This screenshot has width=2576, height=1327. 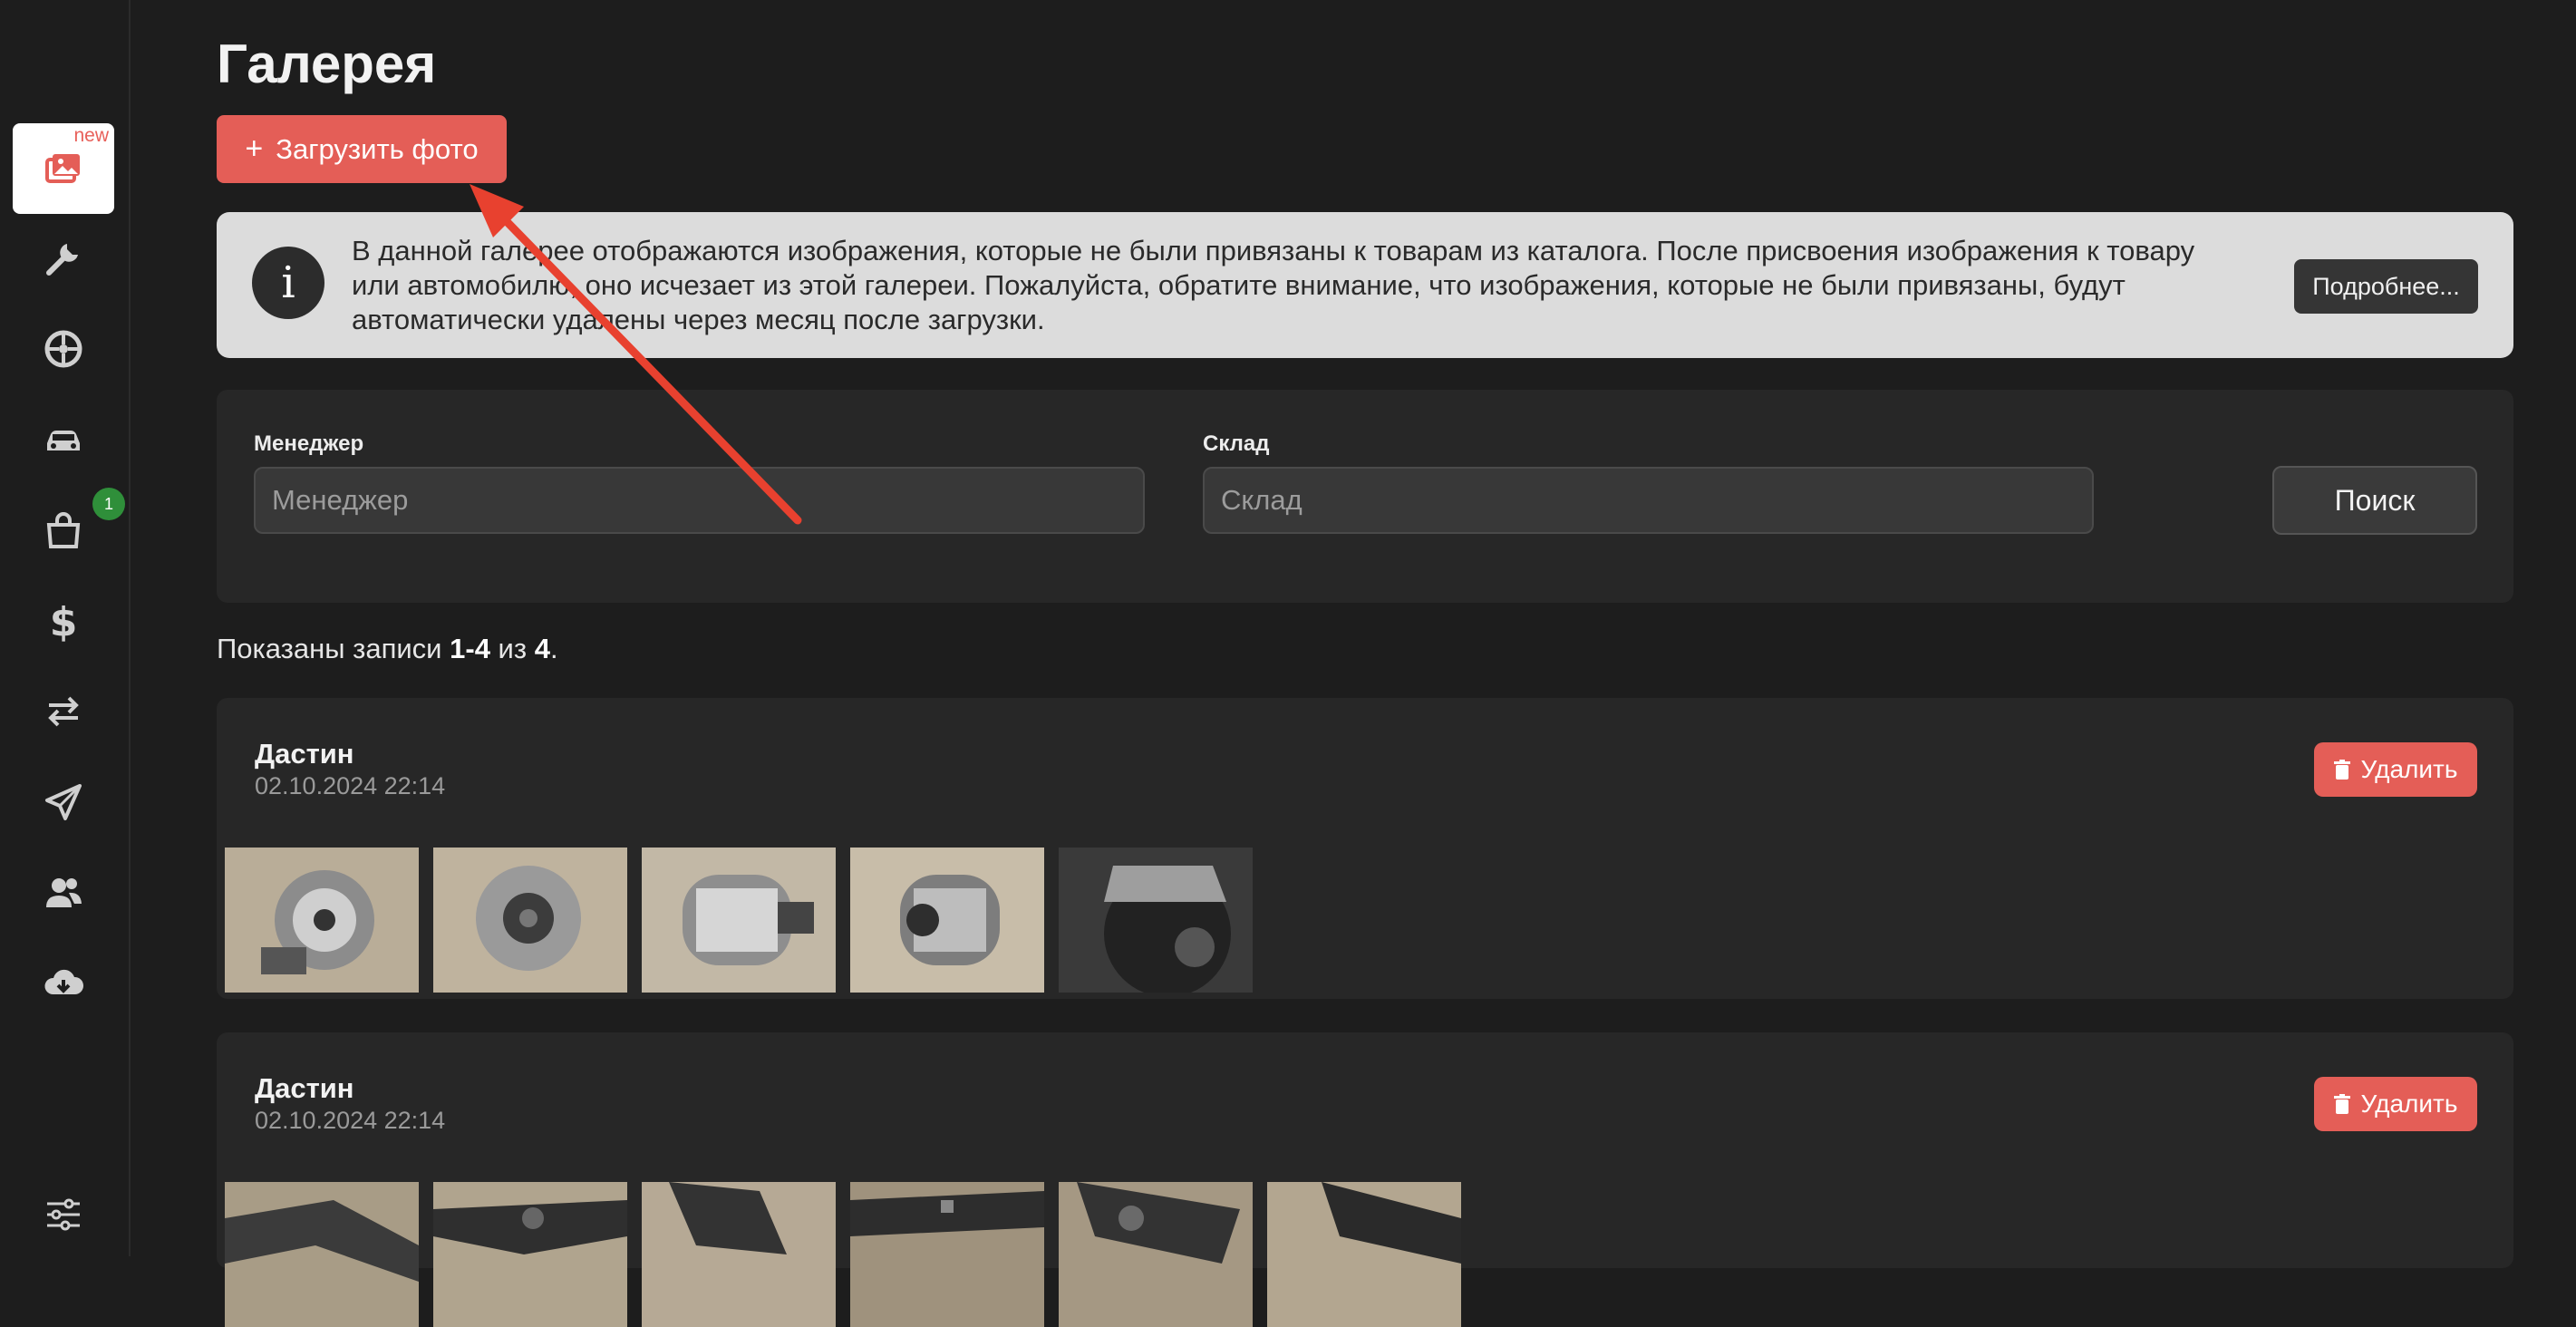 I want to click on sidebar-item-import, so click(x=63, y=983).